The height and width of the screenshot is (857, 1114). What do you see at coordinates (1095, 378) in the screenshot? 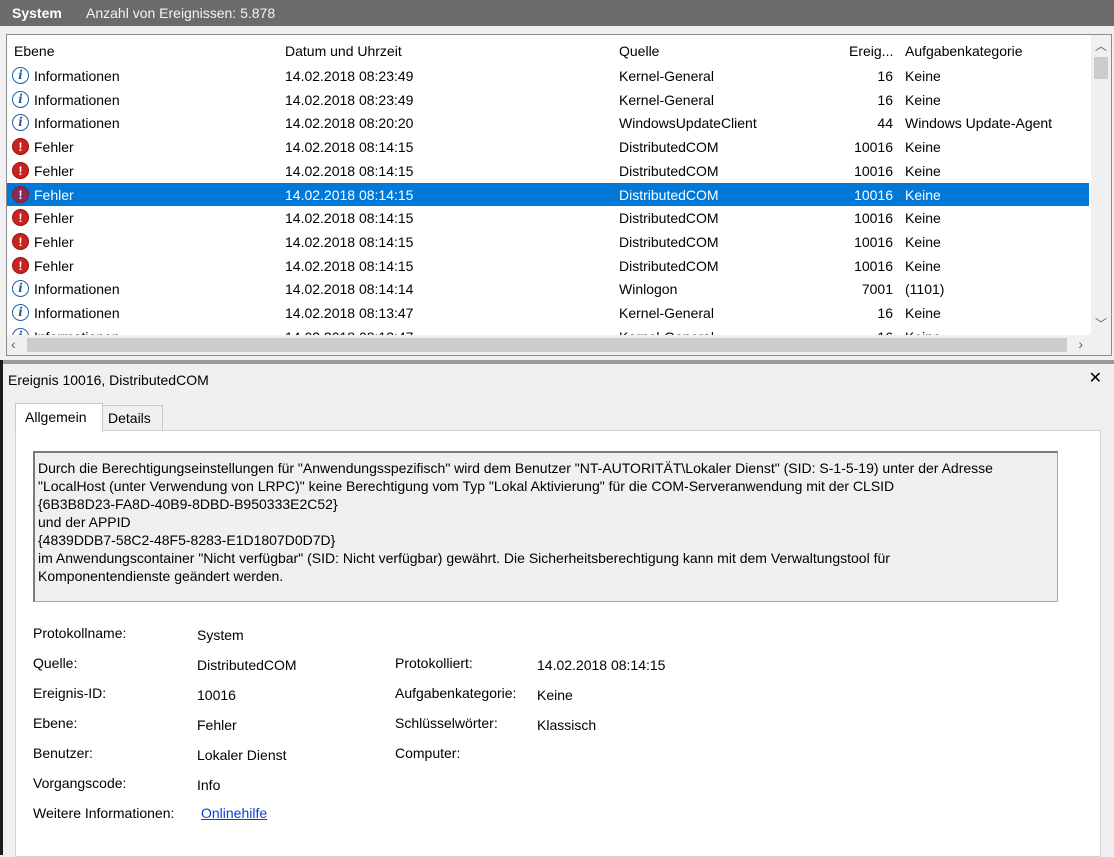
I see `close-icon: ✕` at bounding box center [1095, 378].